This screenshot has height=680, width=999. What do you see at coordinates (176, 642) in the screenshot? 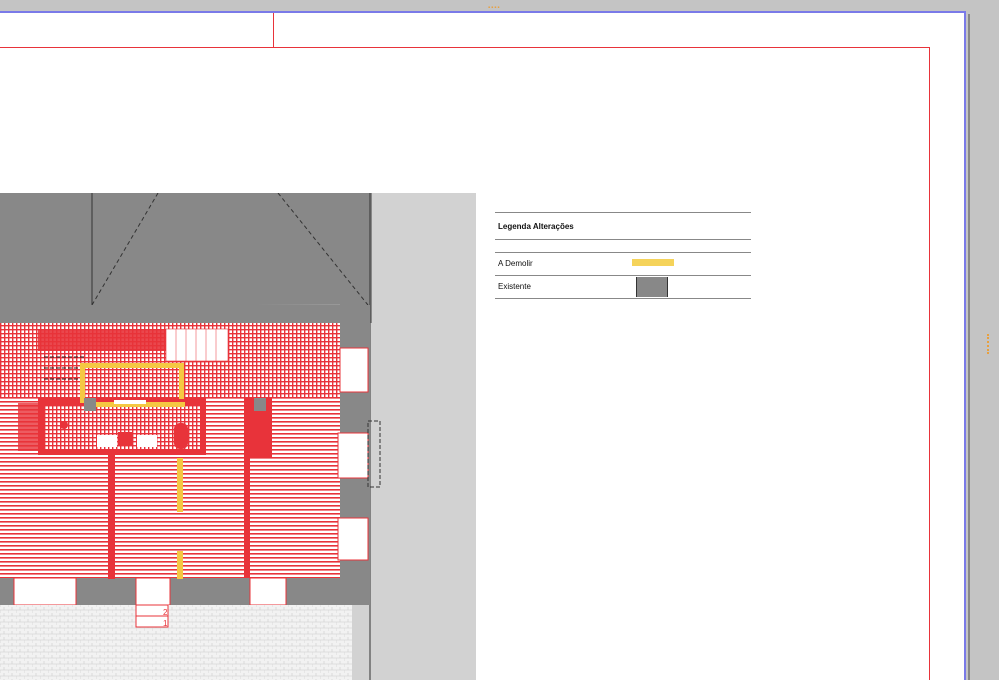
I see `exterior-paving` at bounding box center [176, 642].